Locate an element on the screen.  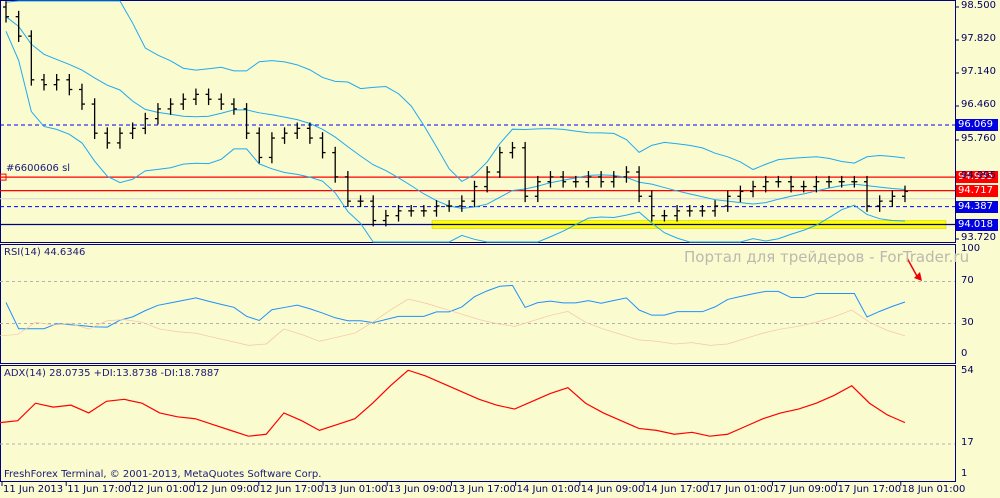
price-tick-label: 97.140 is located at coordinates (978, 71).